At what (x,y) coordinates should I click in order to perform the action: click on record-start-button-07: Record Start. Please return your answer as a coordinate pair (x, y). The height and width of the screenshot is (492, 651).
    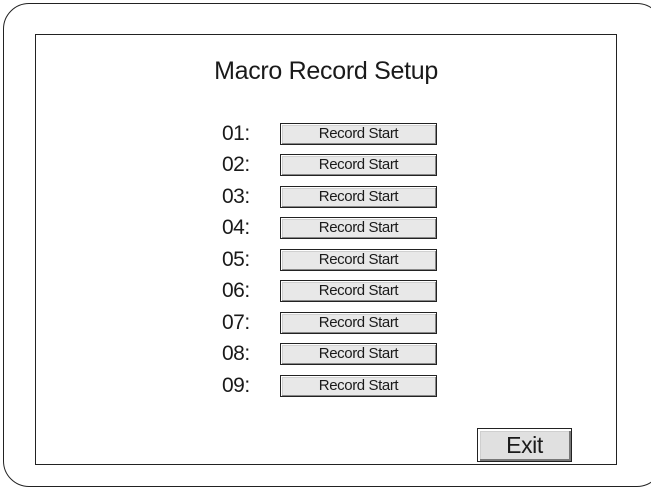
    Looking at the image, I should click on (358, 322).